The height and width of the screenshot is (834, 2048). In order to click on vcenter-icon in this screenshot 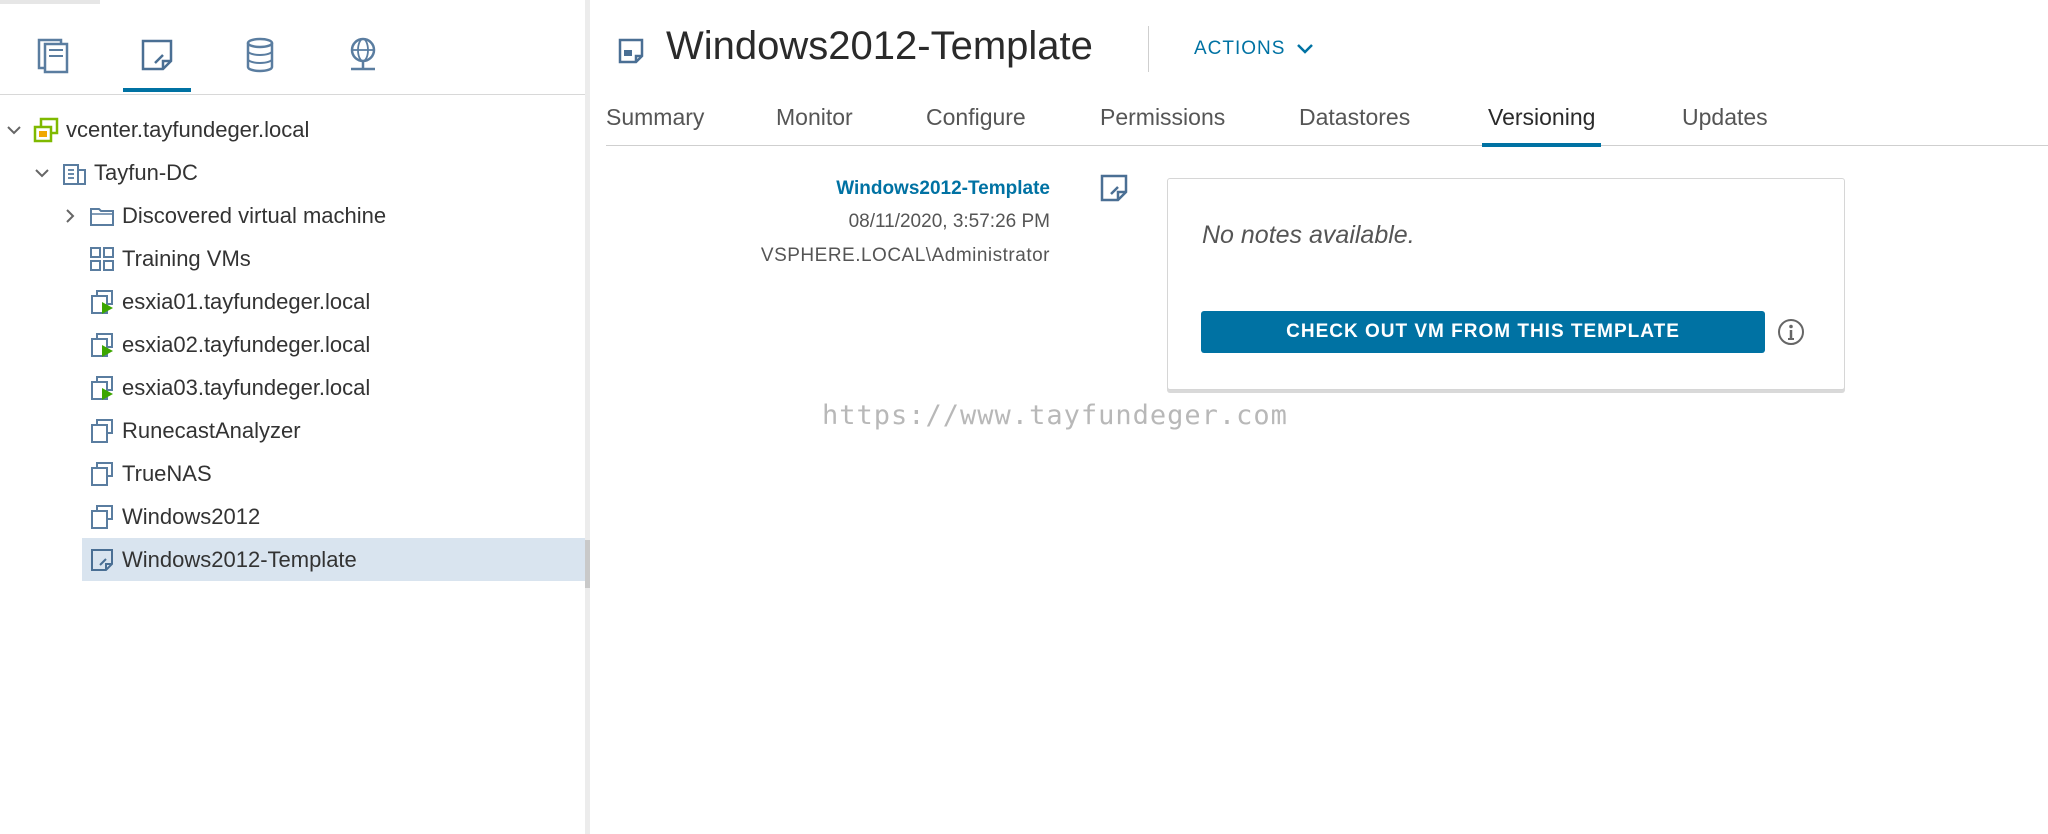, I will do `click(46, 130)`.